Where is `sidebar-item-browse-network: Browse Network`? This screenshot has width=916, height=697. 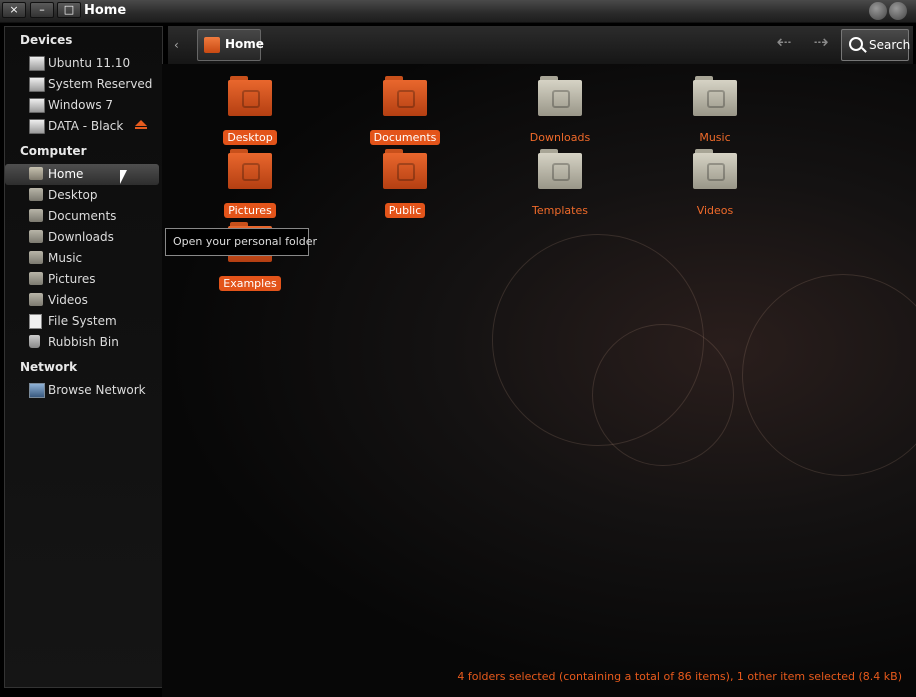
sidebar-item-browse-network: Browse Network is located at coordinates (82, 390).